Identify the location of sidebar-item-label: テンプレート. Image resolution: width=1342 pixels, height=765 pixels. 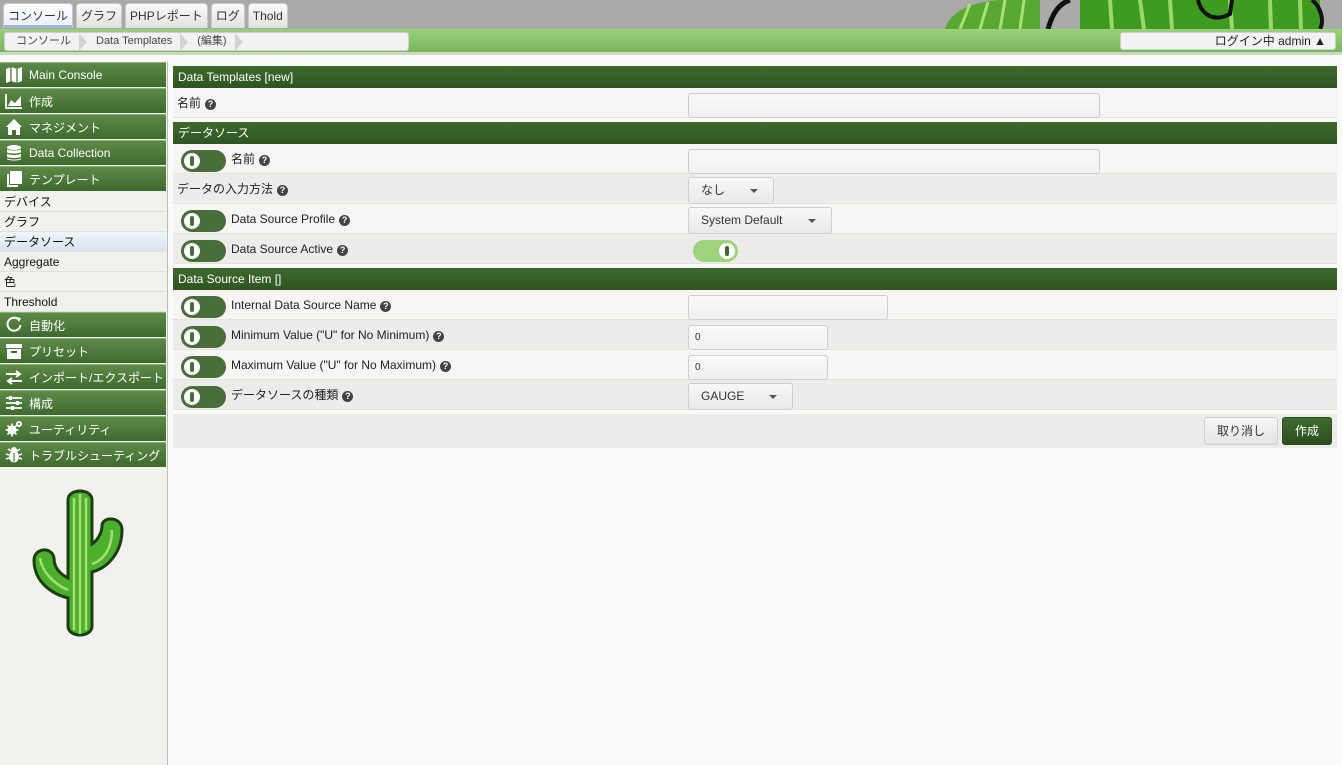
(65, 179).